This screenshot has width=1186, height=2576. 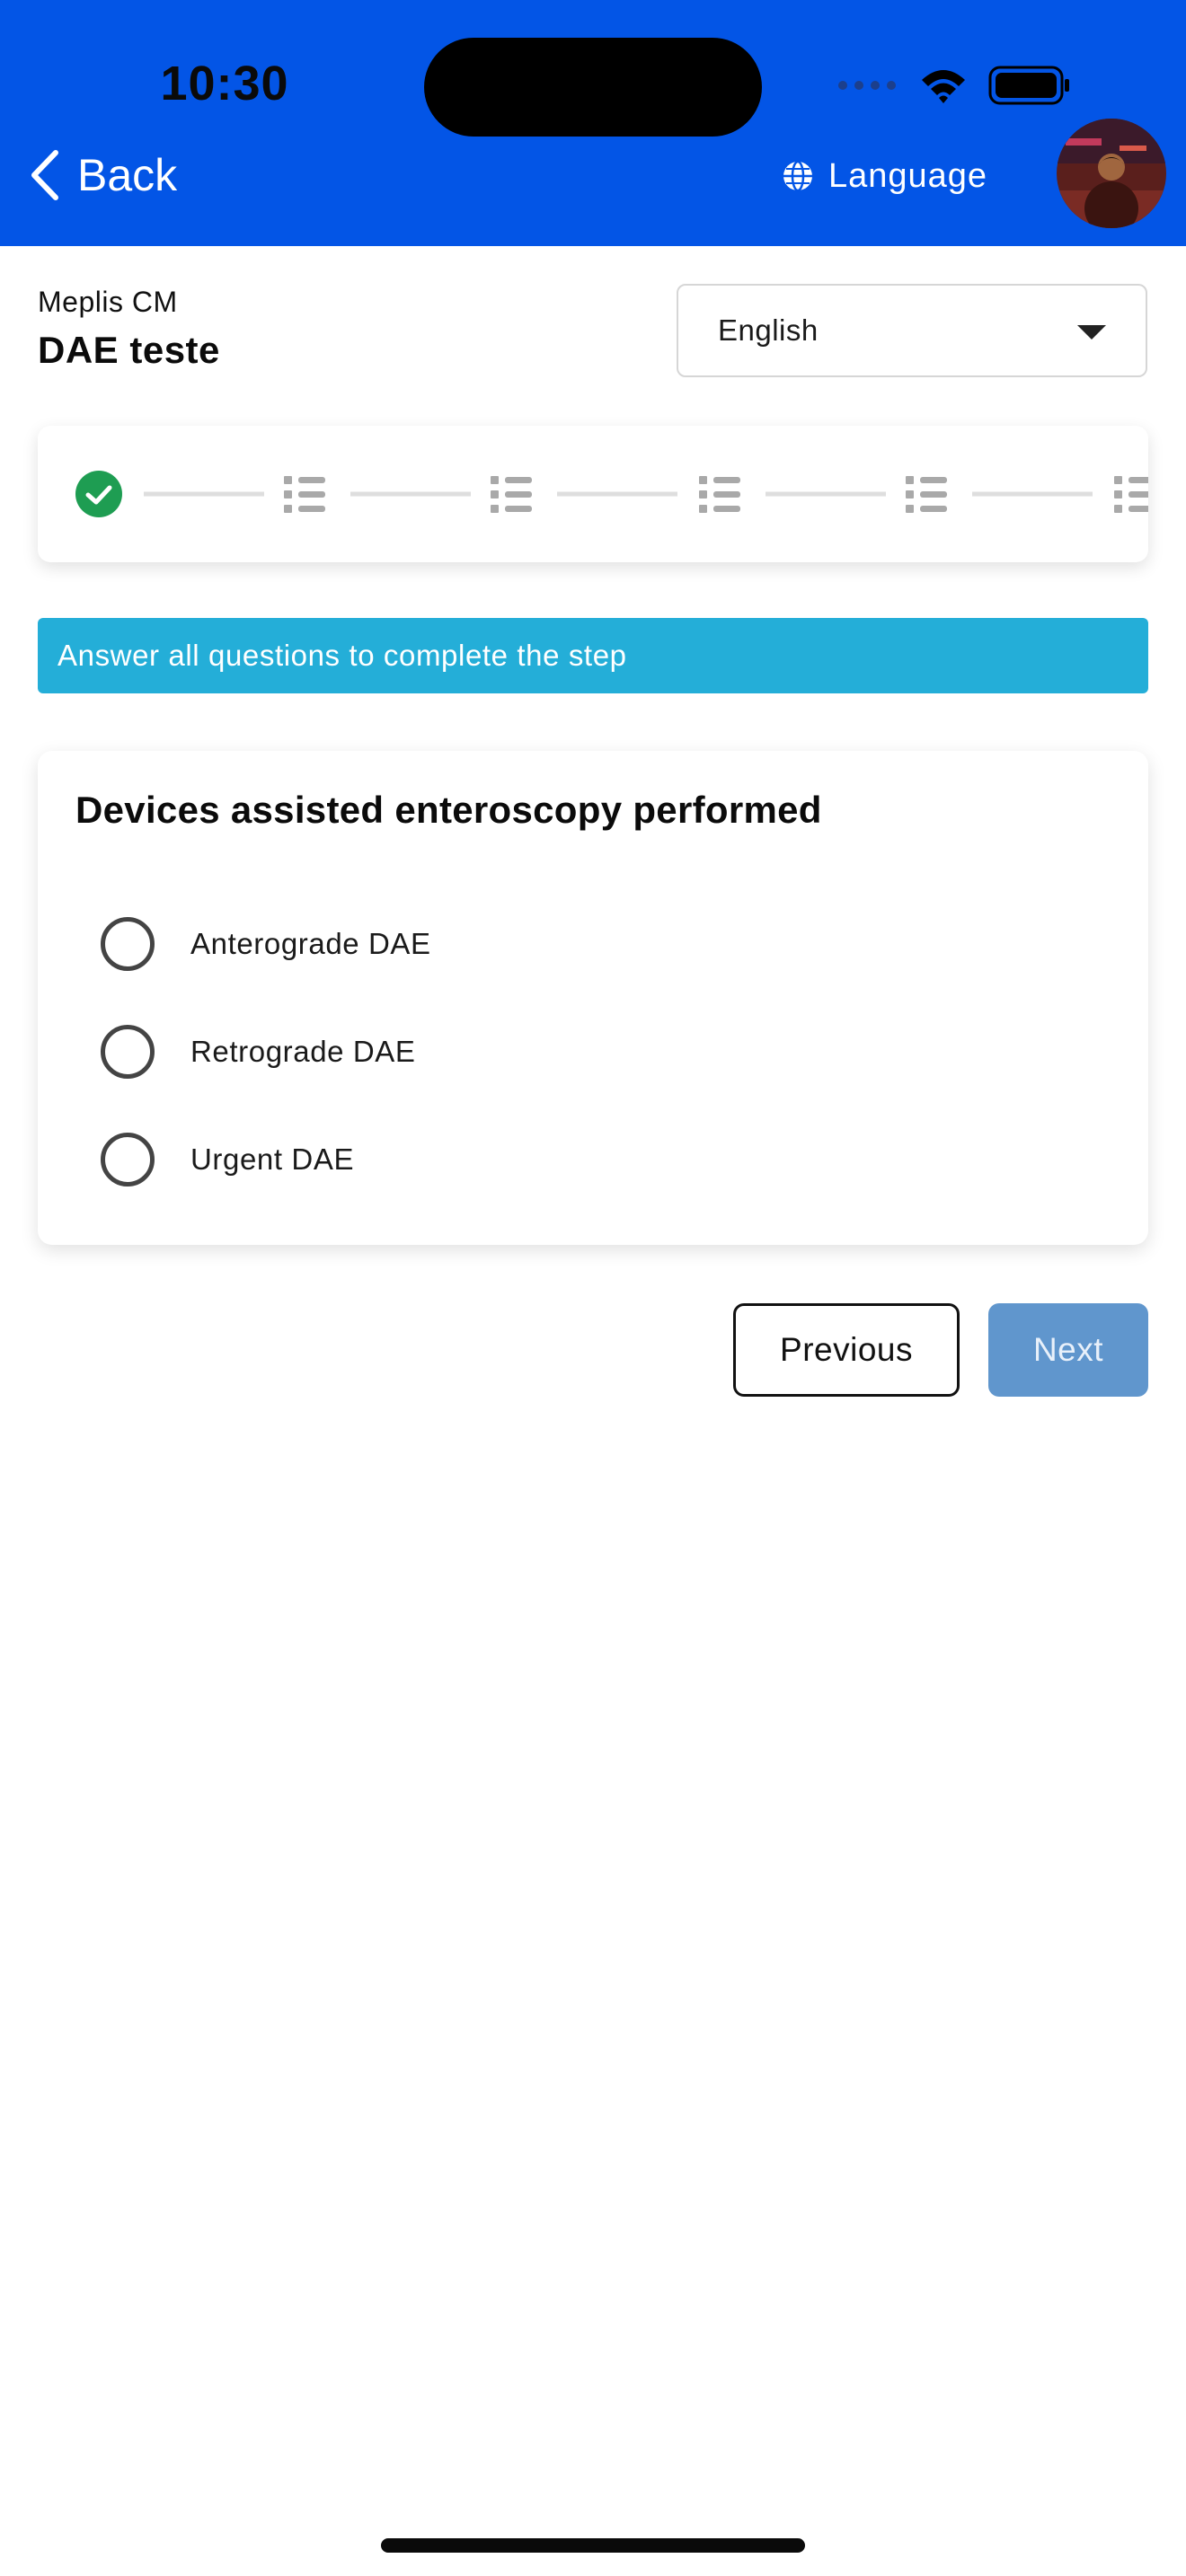 I want to click on status-icons, so click(x=953, y=85).